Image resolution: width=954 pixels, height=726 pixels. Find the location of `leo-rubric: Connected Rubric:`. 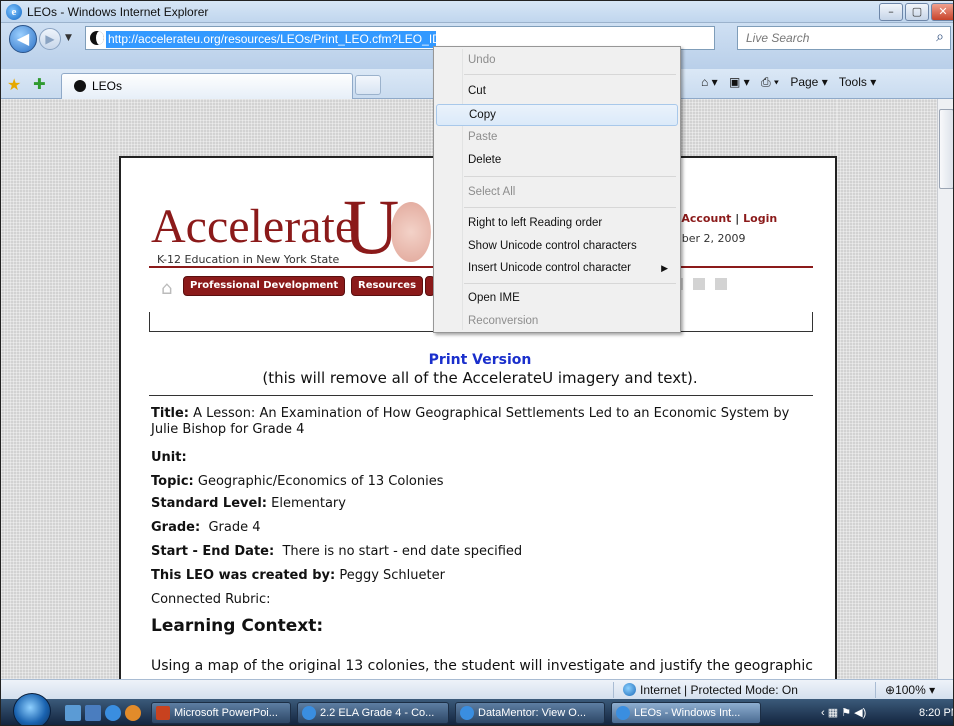

leo-rubric: Connected Rubric: is located at coordinates (211, 599).